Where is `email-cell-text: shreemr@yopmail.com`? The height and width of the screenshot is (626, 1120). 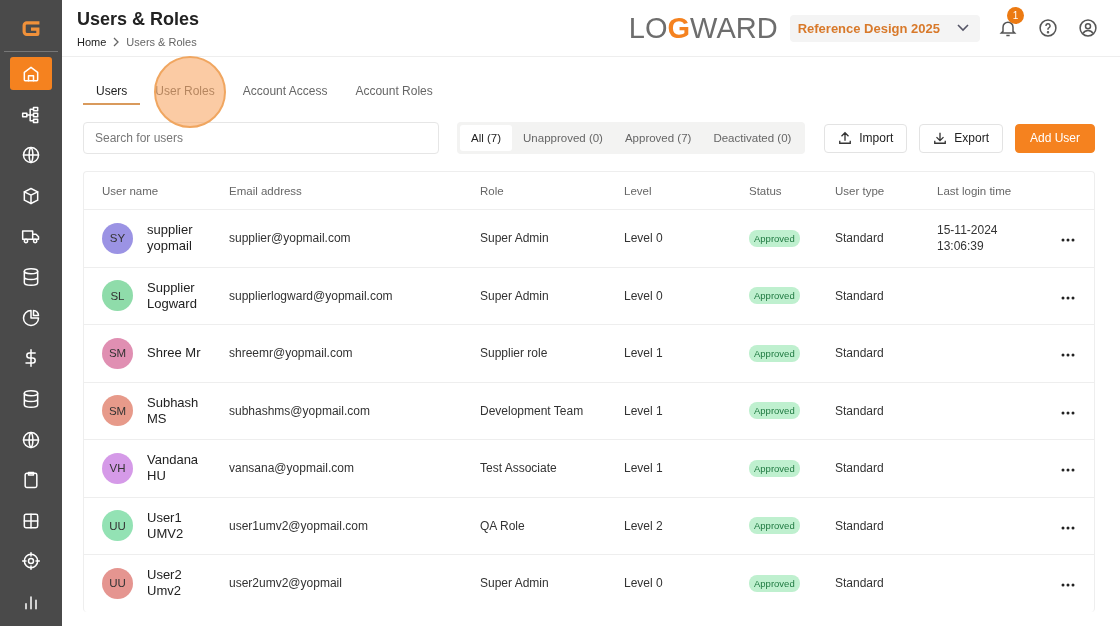
email-cell-text: shreemr@yopmail.com is located at coordinates (291, 353).